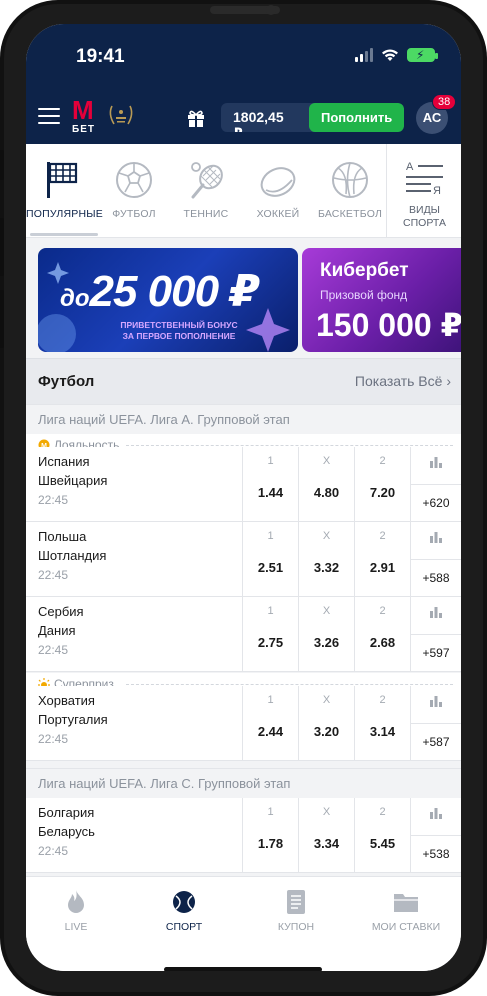 This screenshot has height=996, width=487. What do you see at coordinates (62, 536) in the screenshot?
I see `team-home: Польша` at bounding box center [62, 536].